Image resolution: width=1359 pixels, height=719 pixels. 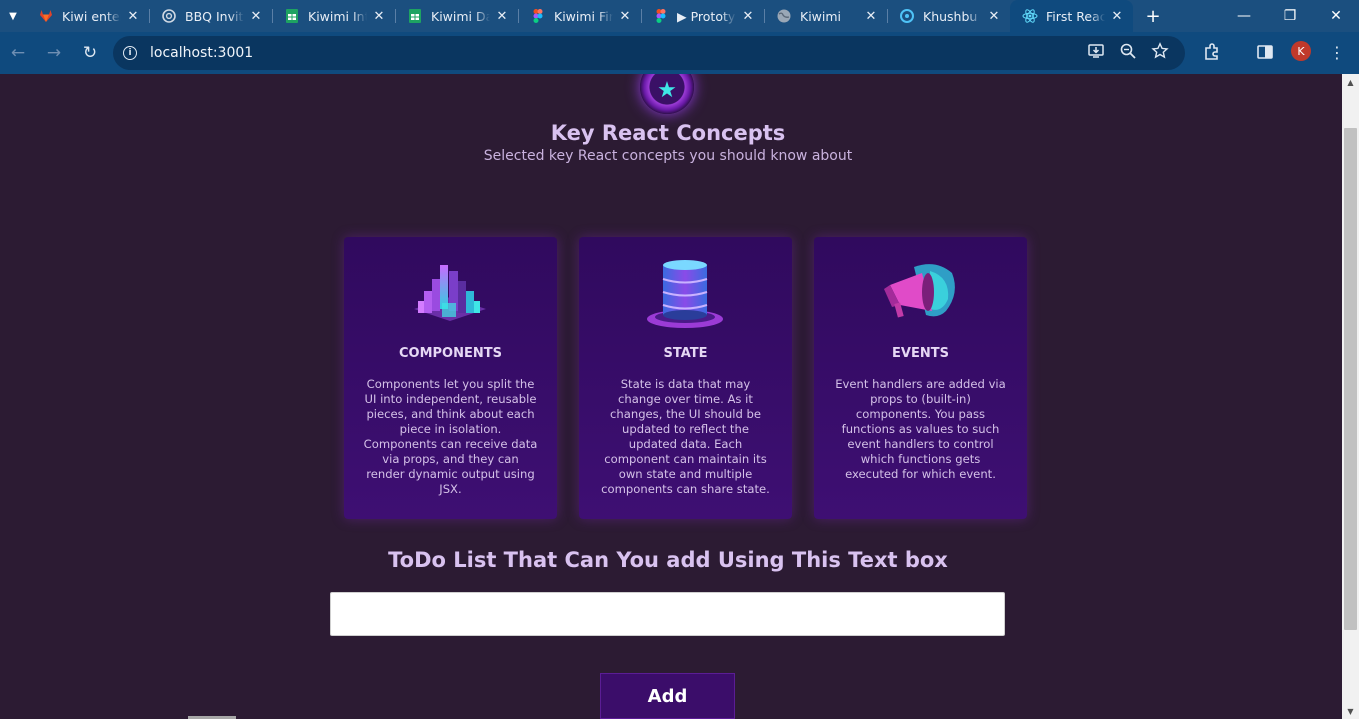 I want to click on url-text: localhost:3001, so click(x=202, y=53).